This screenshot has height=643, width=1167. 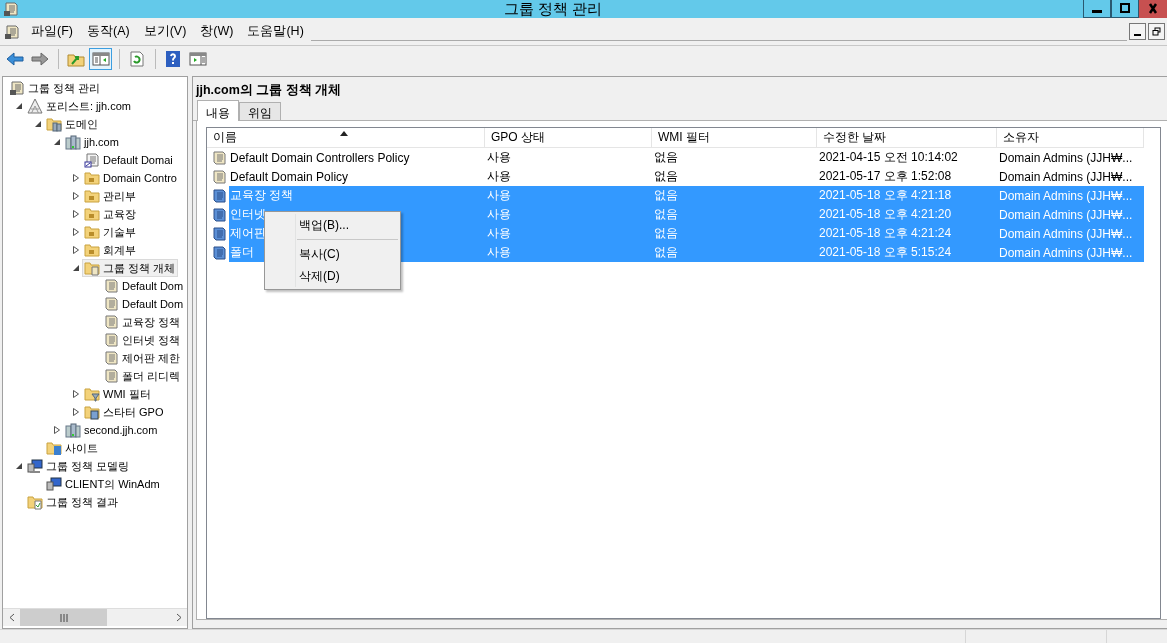 What do you see at coordinates (39, 59) in the screenshot?
I see `forward-arrow-icon` at bounding box center [39, 59].